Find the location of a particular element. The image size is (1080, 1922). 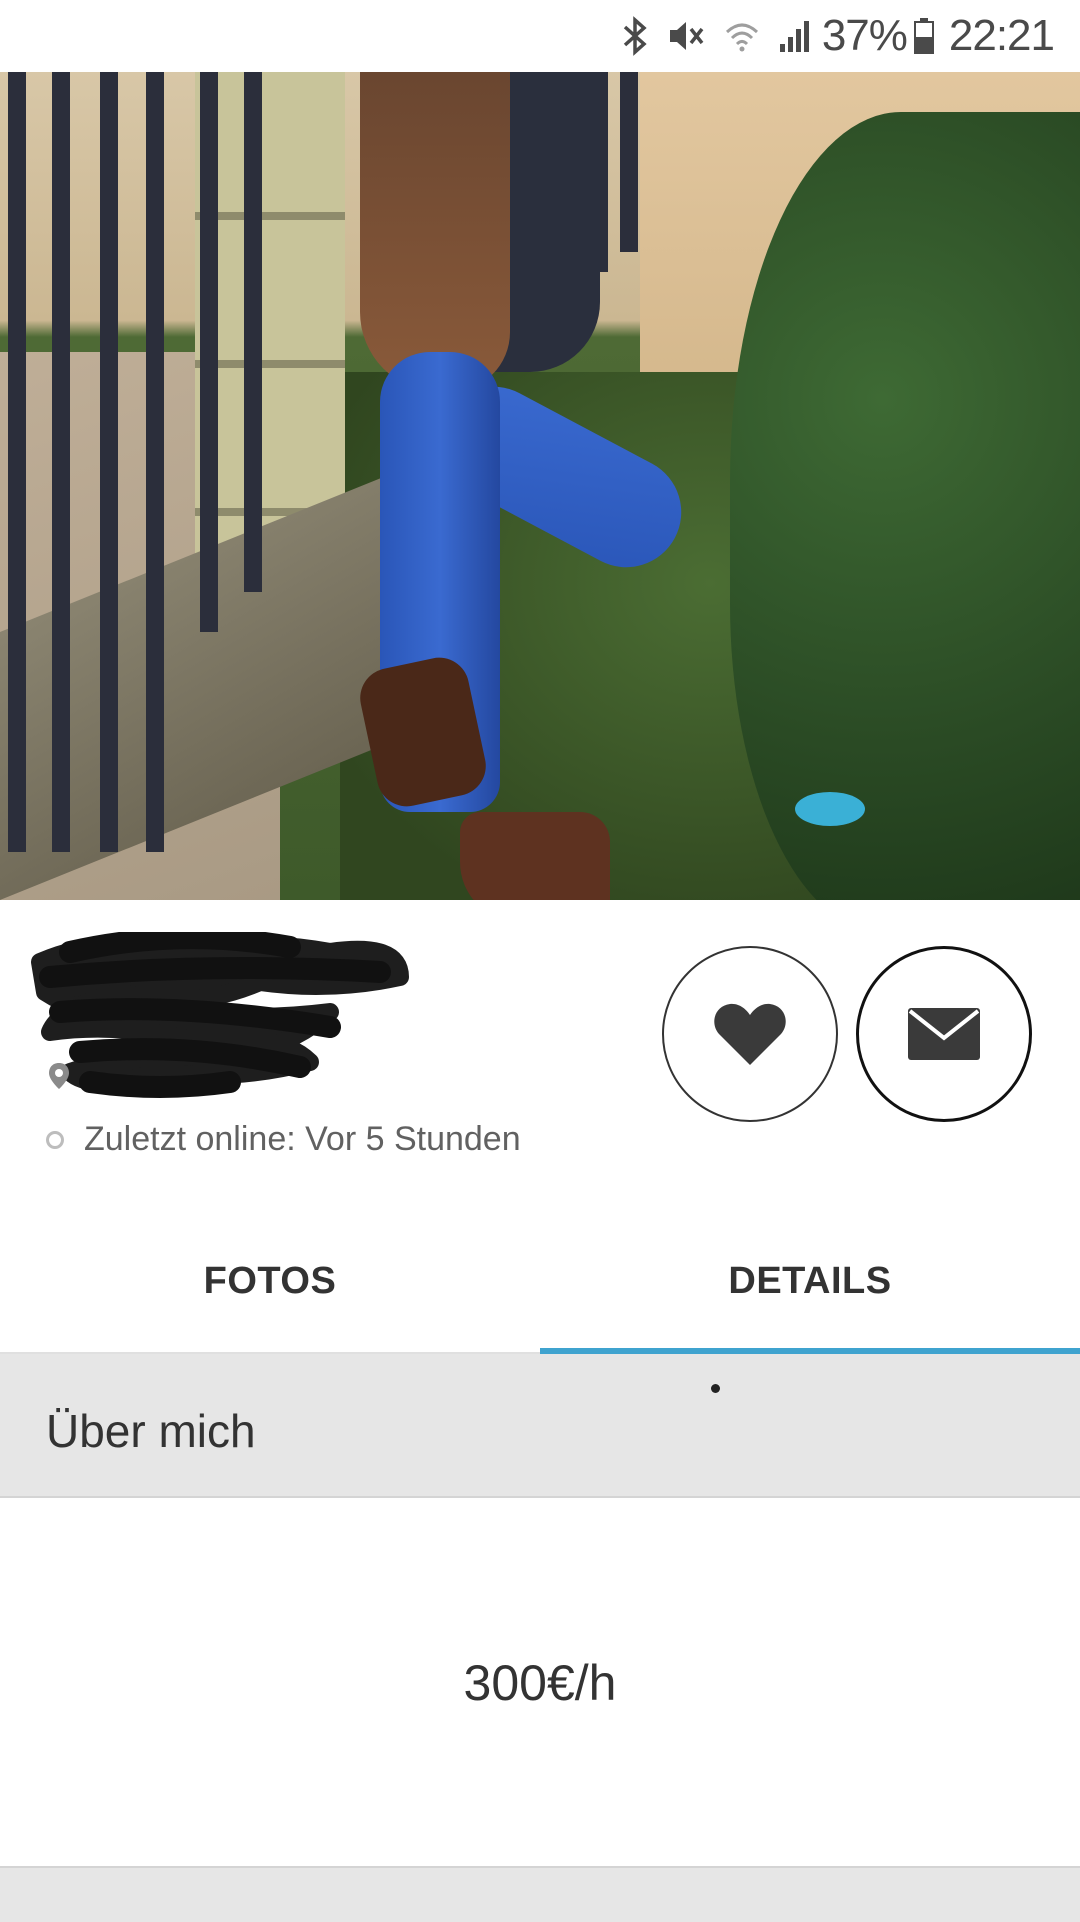

status-bar: 37% 22:21 is located at coordinates (540, 36).